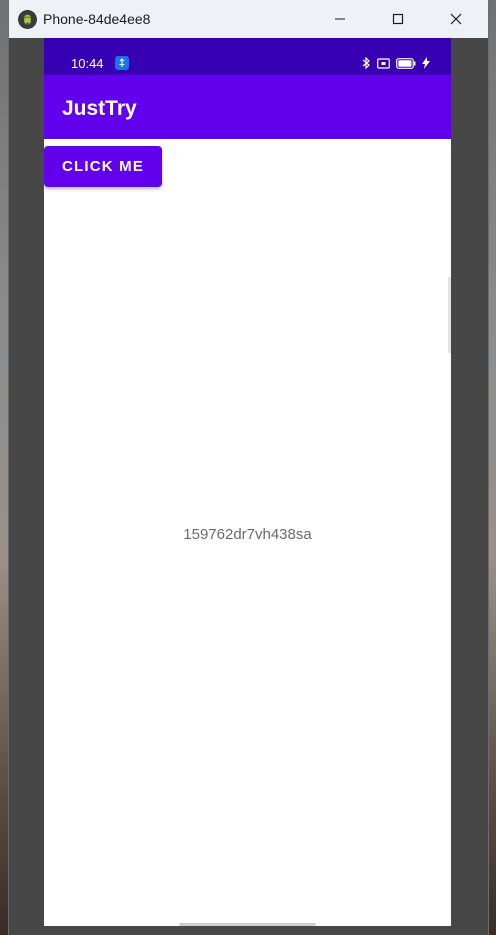 The width and height of the screenshot is (496, 935). I want to click on cast-icon, so click(383, 65).